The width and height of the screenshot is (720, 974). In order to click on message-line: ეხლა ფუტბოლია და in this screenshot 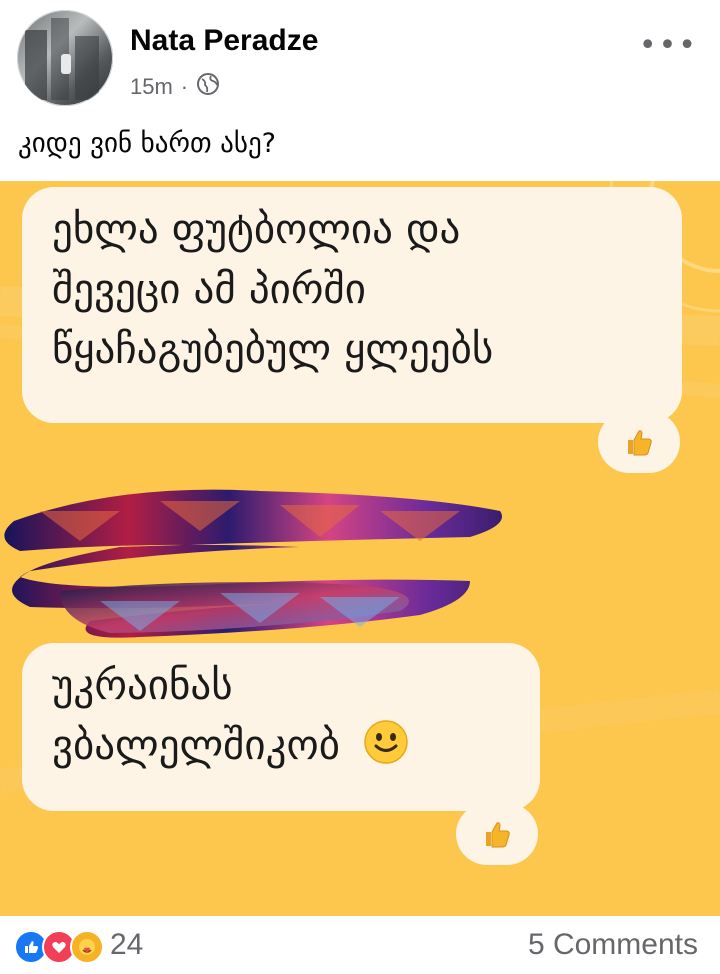, I will do `click(256, 229)`.